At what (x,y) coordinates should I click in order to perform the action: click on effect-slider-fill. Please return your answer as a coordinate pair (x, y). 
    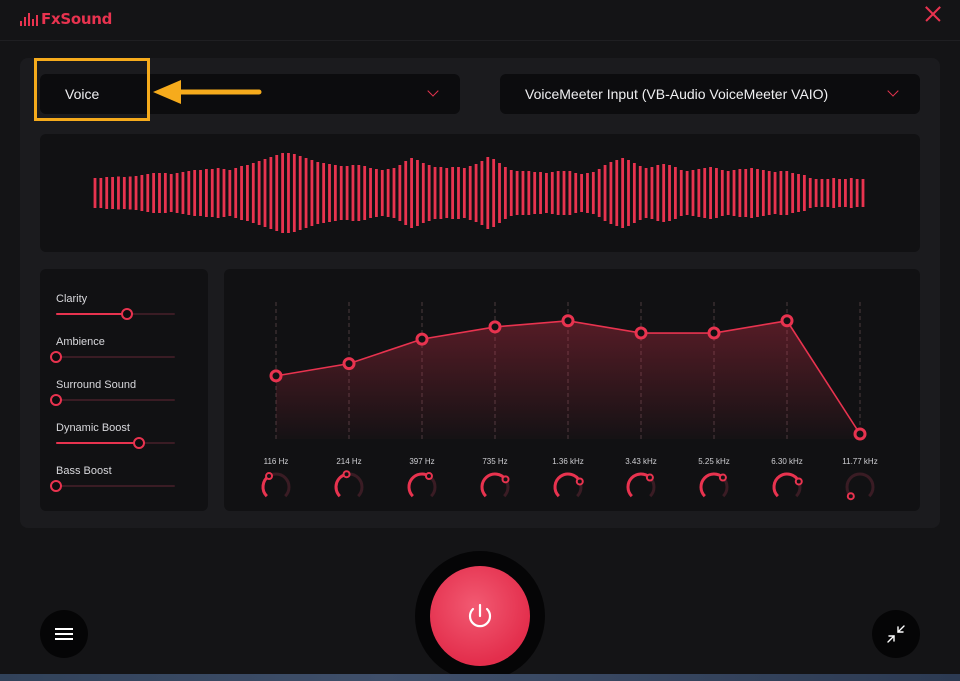
    Looking at the image, I should click on (98, 443).